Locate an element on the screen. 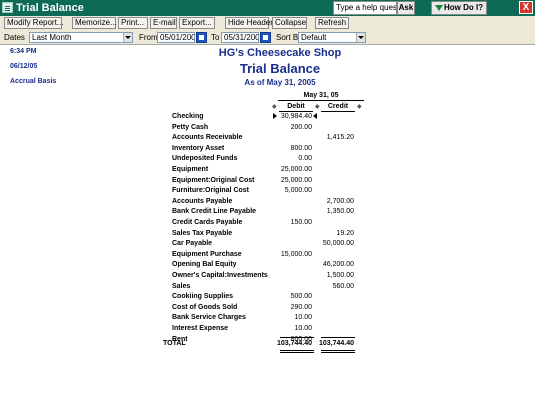 This screenshot has width=535, height=398. credit-amount: 19.20 is located at coordinates (345, 233).